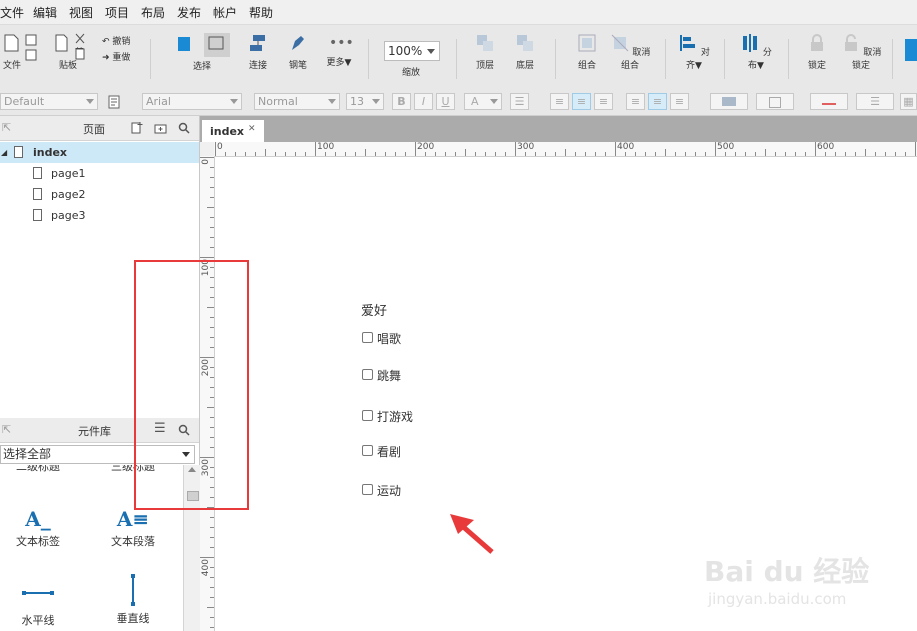  Describe the element at coordinates (423, 101) in the screenshot. I see `italic-button: I` at that location.